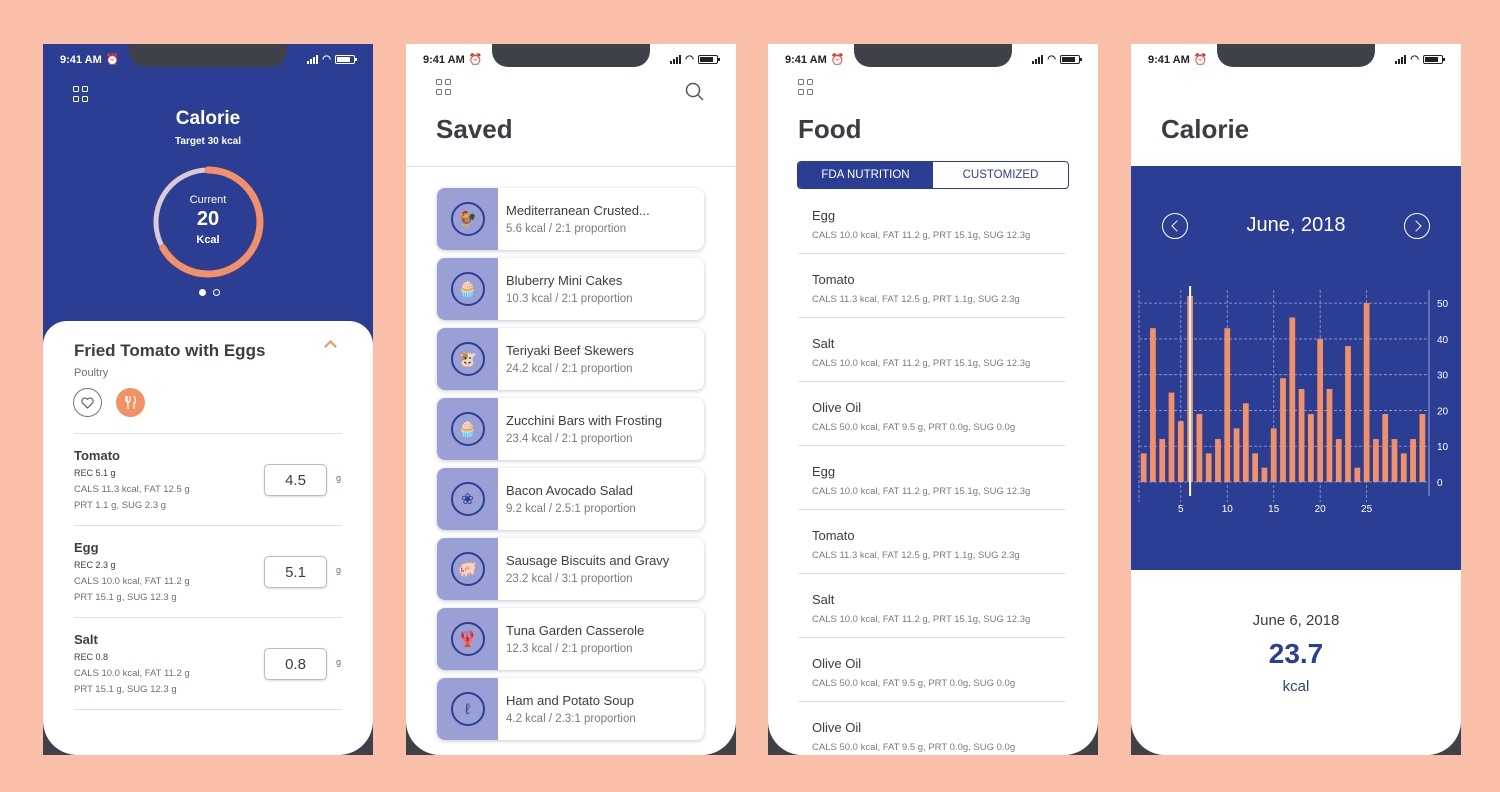 This screenshot has height=792, width=1500. What do you see at coordinates (132, 673) in the screenshot?
I see `ingredient-nutrition: CALS 10.0 kcal, FAT 11.2 g` at bounding box center [132, 673].